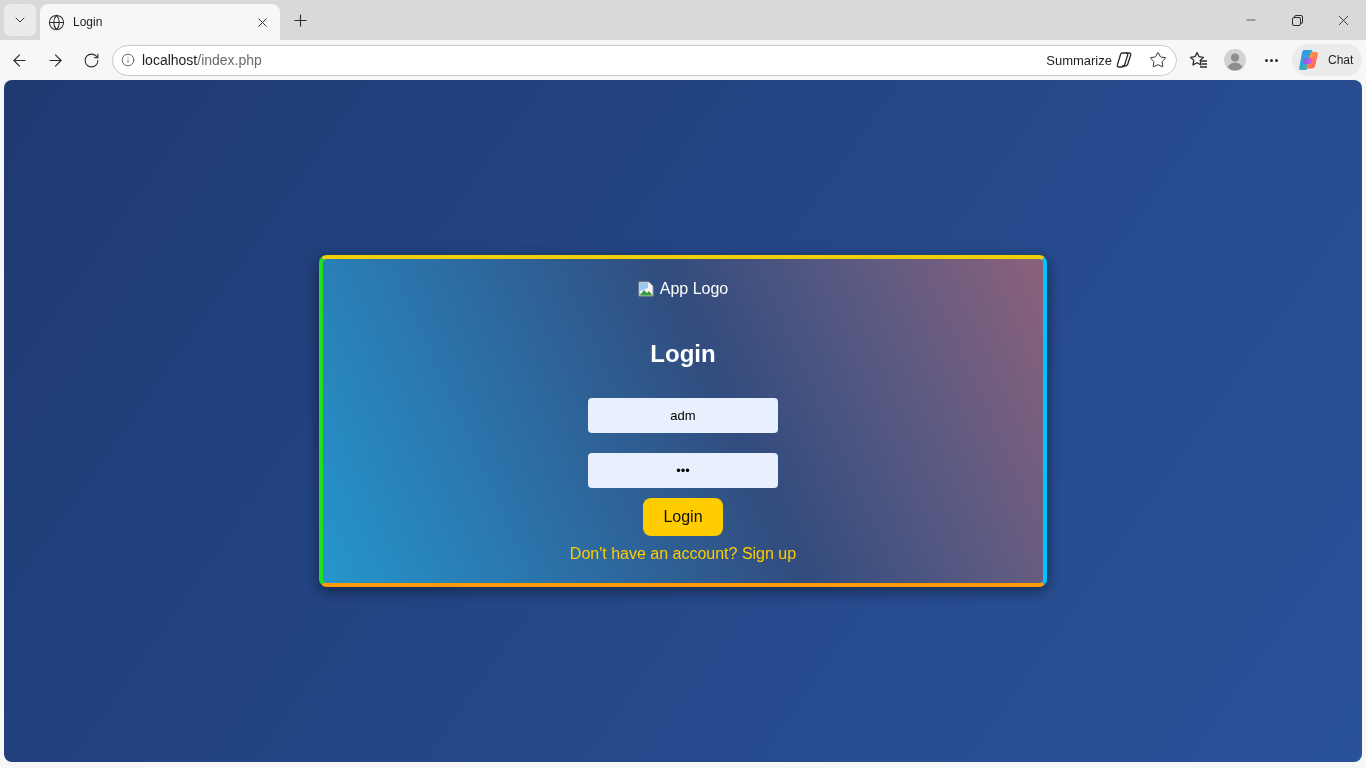  I want to click on info-icon, so click(128, 60).